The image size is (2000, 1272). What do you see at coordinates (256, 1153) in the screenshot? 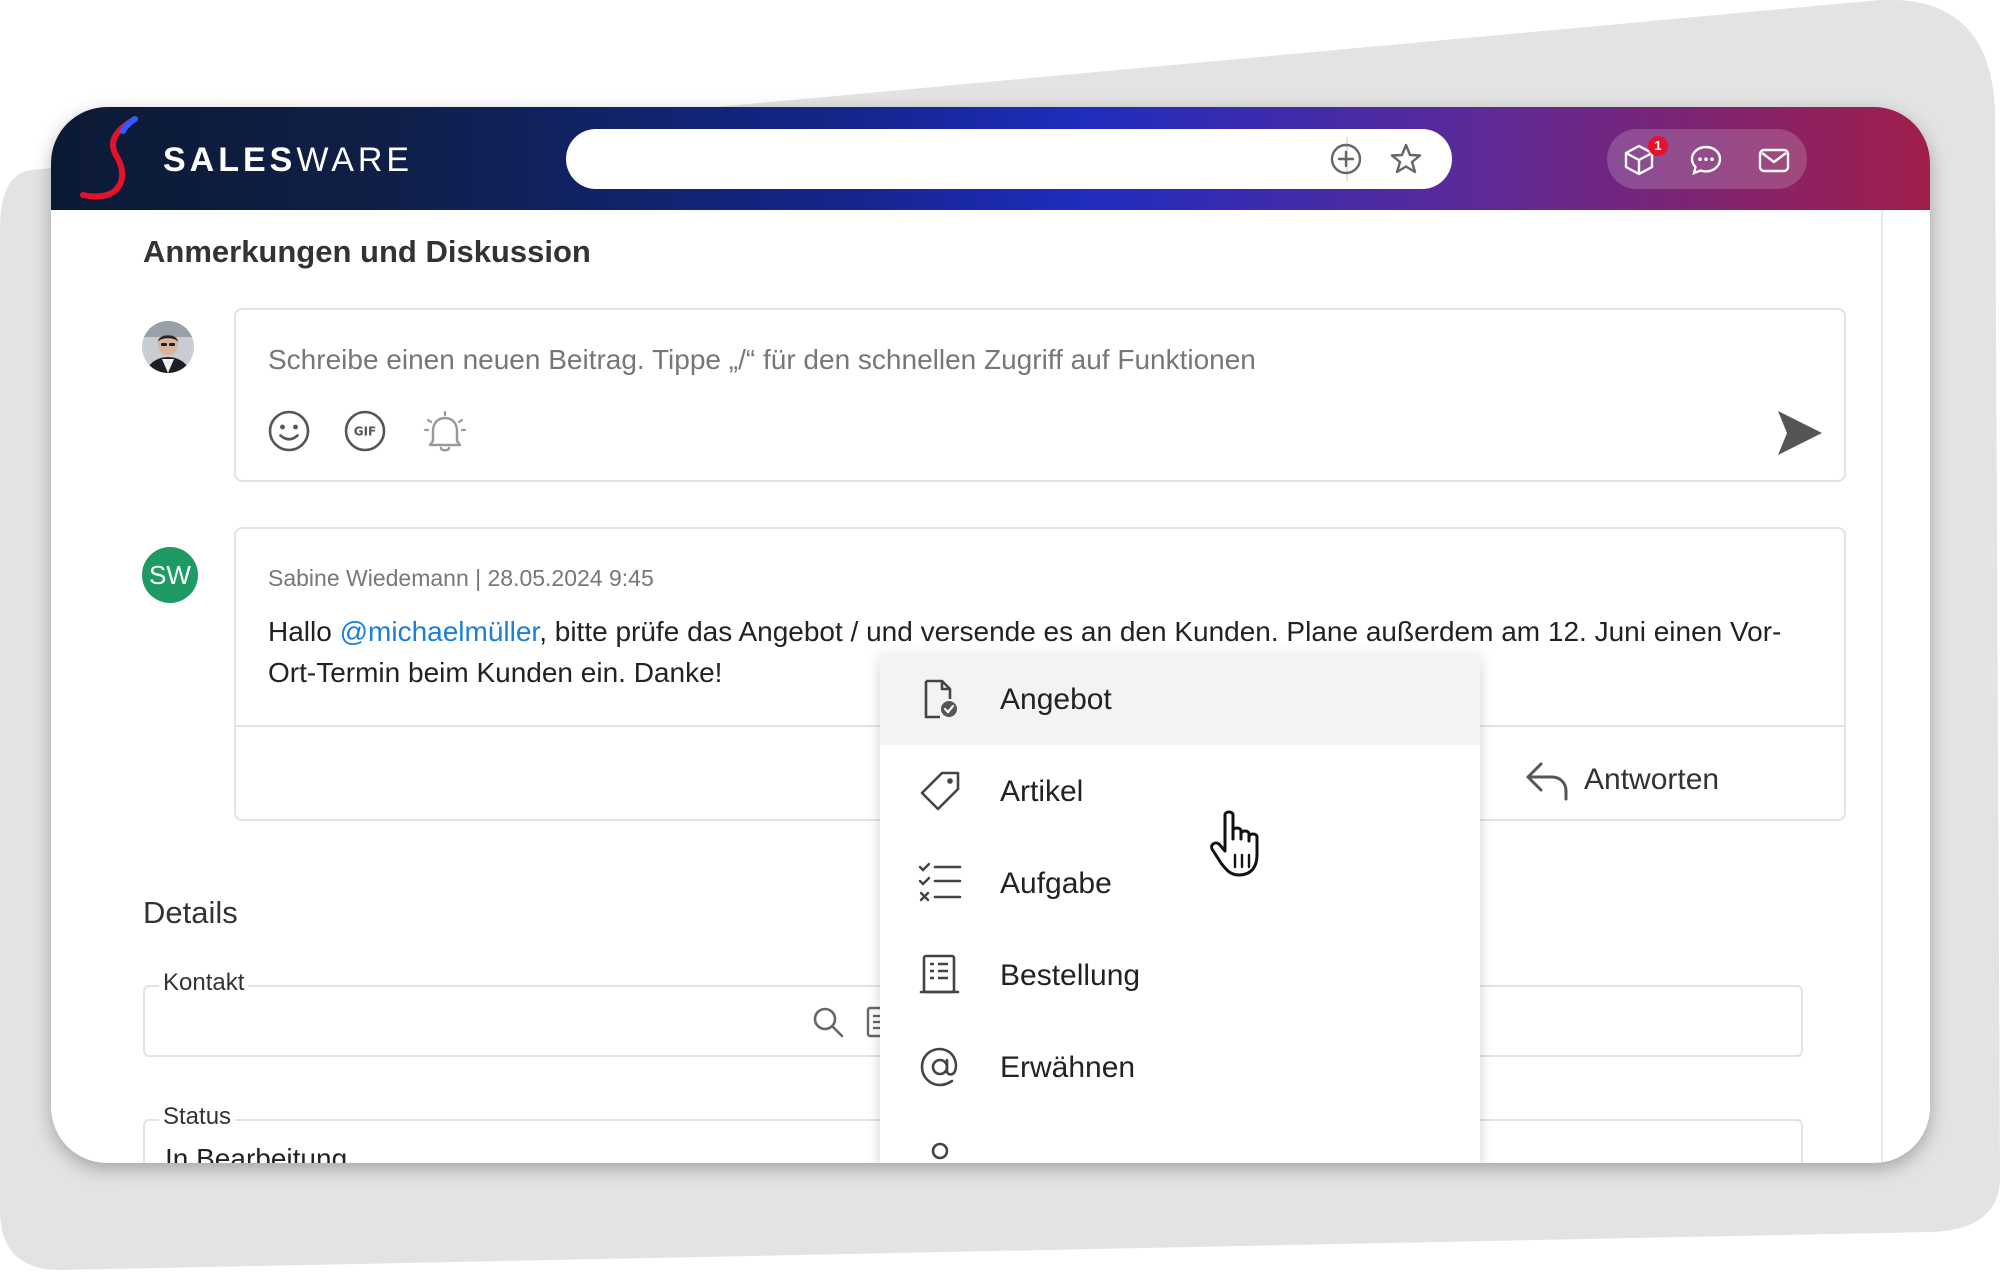
I see `status-value: In Bearbeitung` at bounding box center [256, 1153].